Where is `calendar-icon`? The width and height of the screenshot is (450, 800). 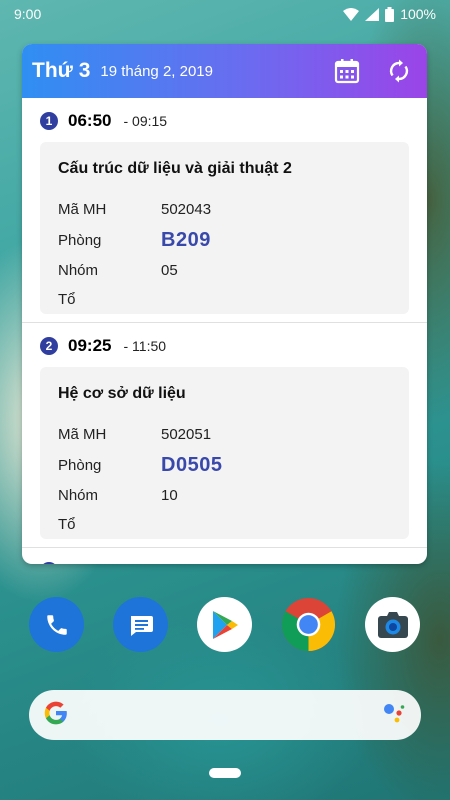
calendar-icon is located at coordinates (347, 71).